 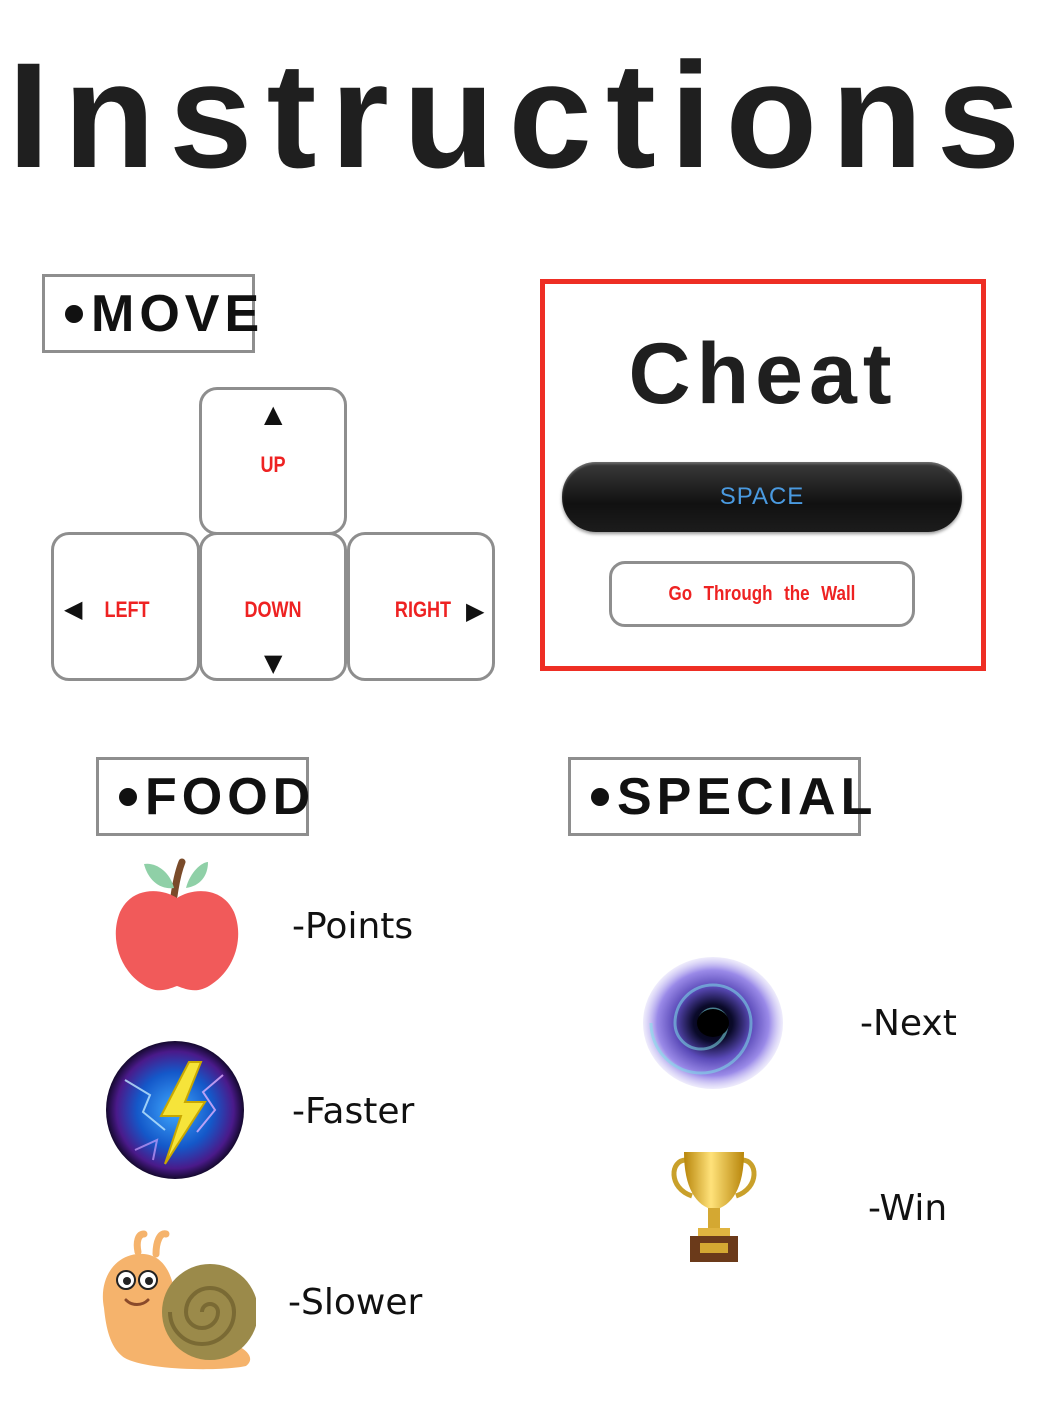 What do you see at coordinates (73, 609) in the screenshot?
I see `left-arrow-icon: ◀` at bounding box center [73, 609].